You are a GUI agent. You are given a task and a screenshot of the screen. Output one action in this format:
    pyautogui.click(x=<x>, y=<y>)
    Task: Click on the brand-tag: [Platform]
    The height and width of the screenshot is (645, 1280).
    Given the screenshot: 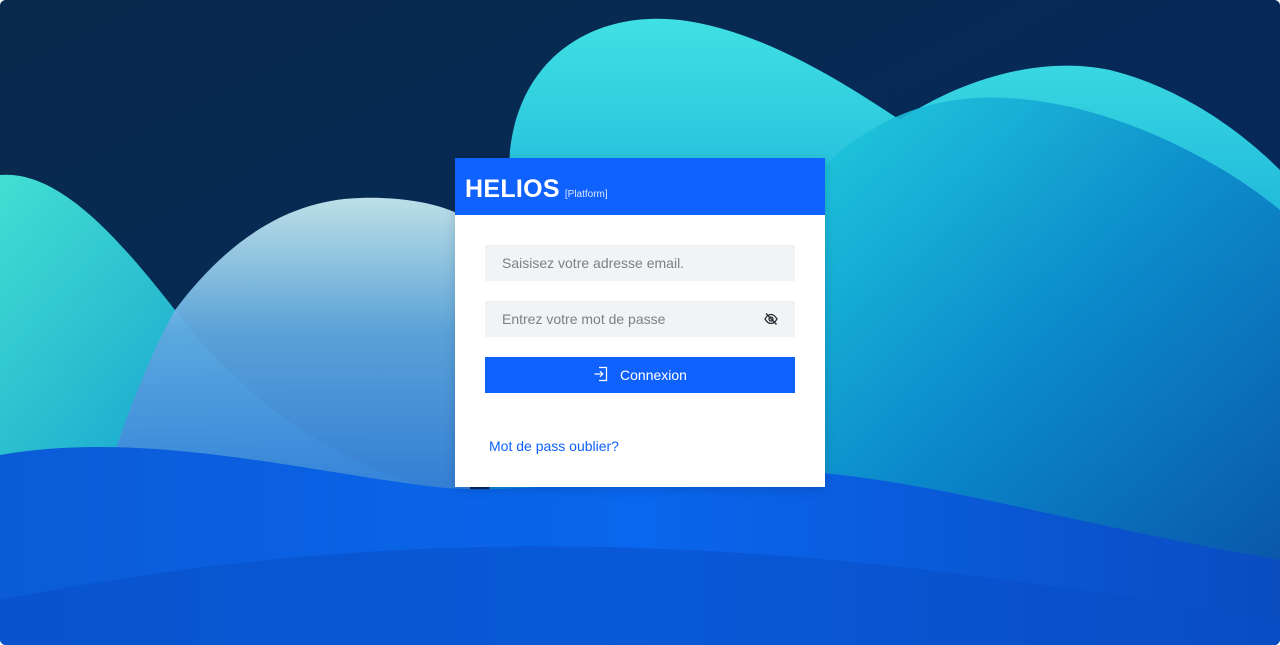 What is the action you would take?
    pyautogui.click(x=586, y=194)
    